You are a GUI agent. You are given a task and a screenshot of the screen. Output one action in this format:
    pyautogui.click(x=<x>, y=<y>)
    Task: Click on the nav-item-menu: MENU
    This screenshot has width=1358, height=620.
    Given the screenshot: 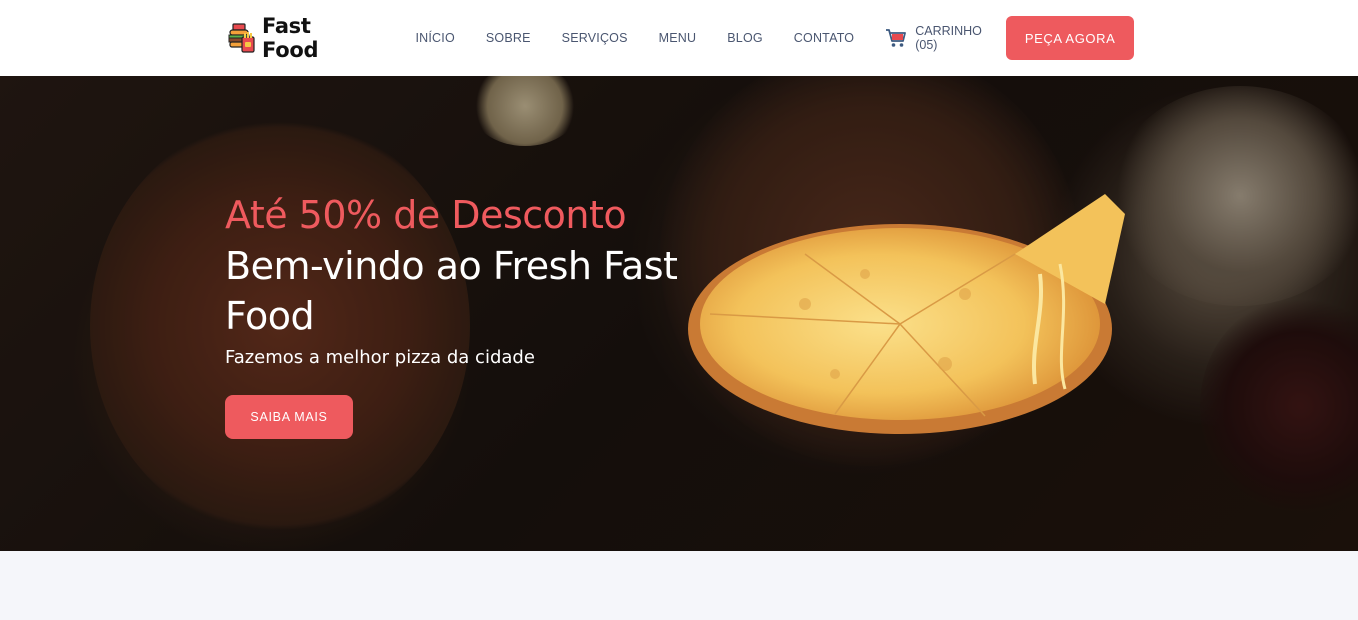 What is the action you would take?
    pyautogui.click(x=678, y=38)
    